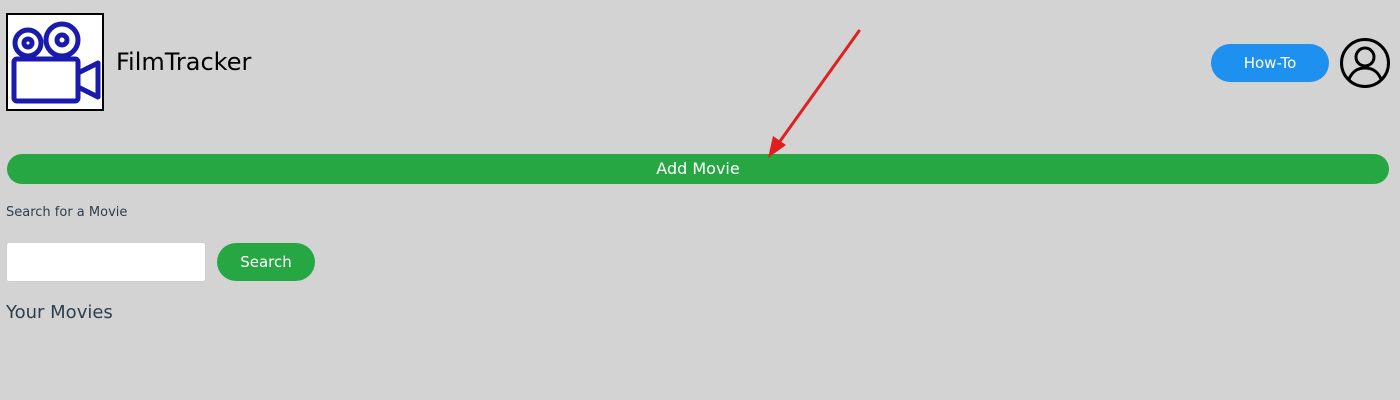  I want to click on search-input, so click(106, 262).